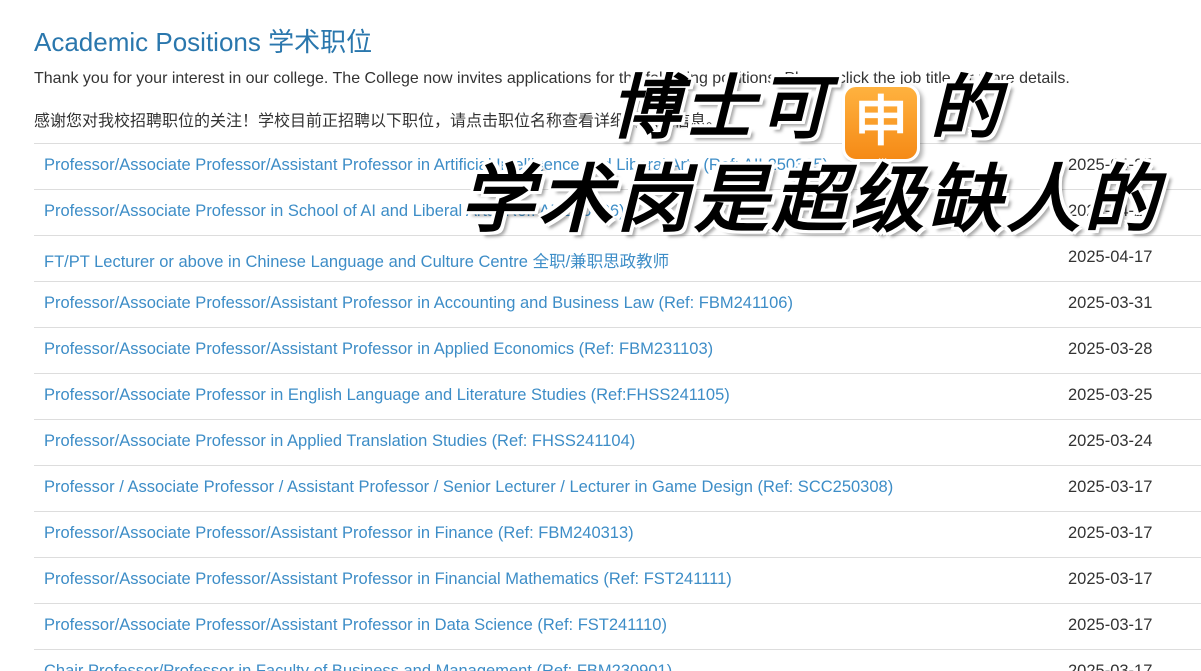  Describe the element at coordinates (1110, 257) in the screenshot. I see `job-date: 2025-04-17` at that location.